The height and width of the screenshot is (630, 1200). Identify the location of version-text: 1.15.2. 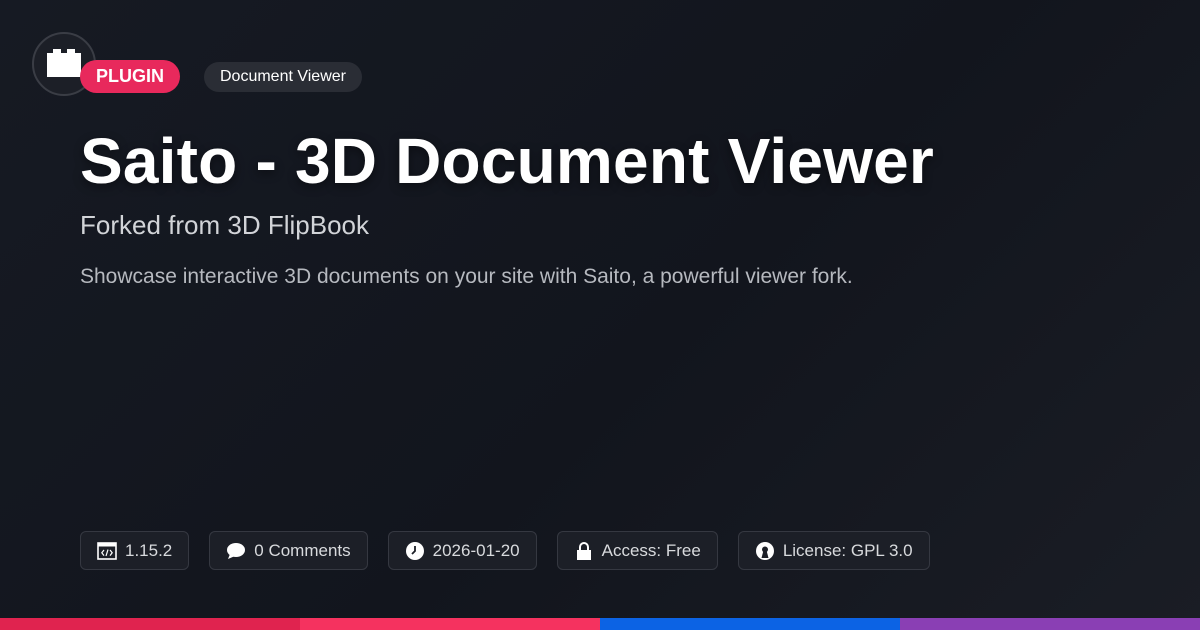
(149, 550).